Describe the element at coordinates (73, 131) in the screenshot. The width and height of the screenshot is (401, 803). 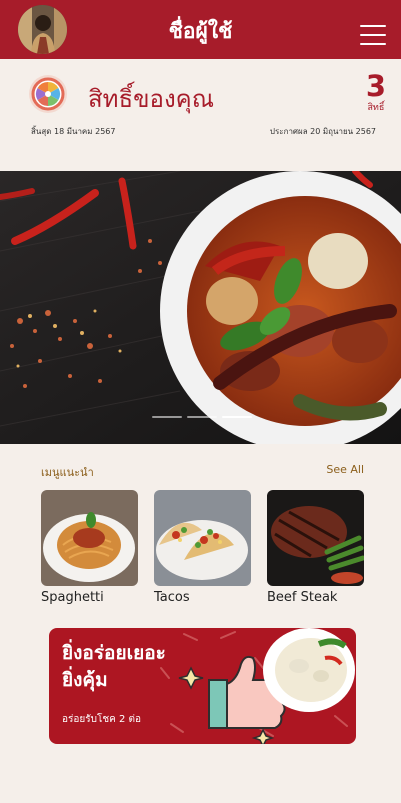
I see `expiry-date: สิ้นสุด 18 มีนาคม 2567` at that location.